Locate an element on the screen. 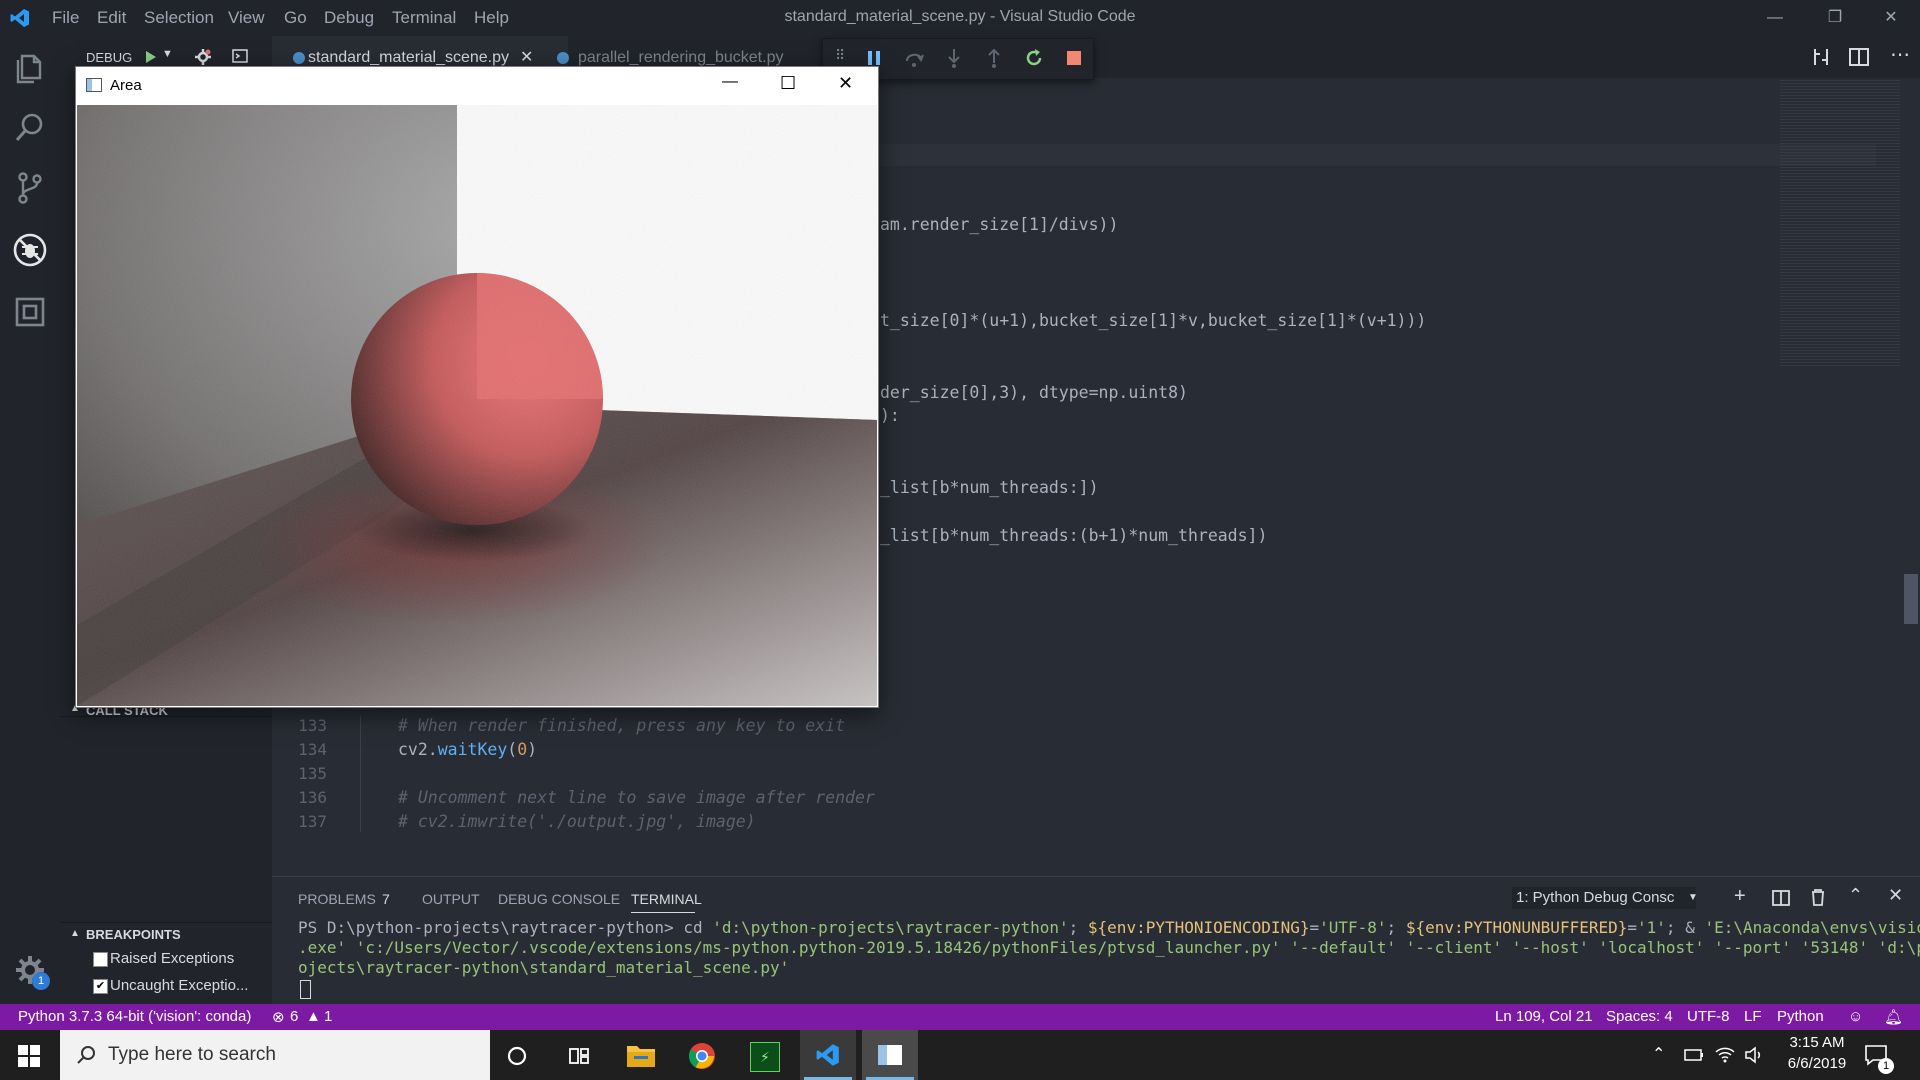 Image resolution: width=1920 pixels, height=1080 pixels. more-actions-icon: ⋯ is located at coordinates (1900, 54).